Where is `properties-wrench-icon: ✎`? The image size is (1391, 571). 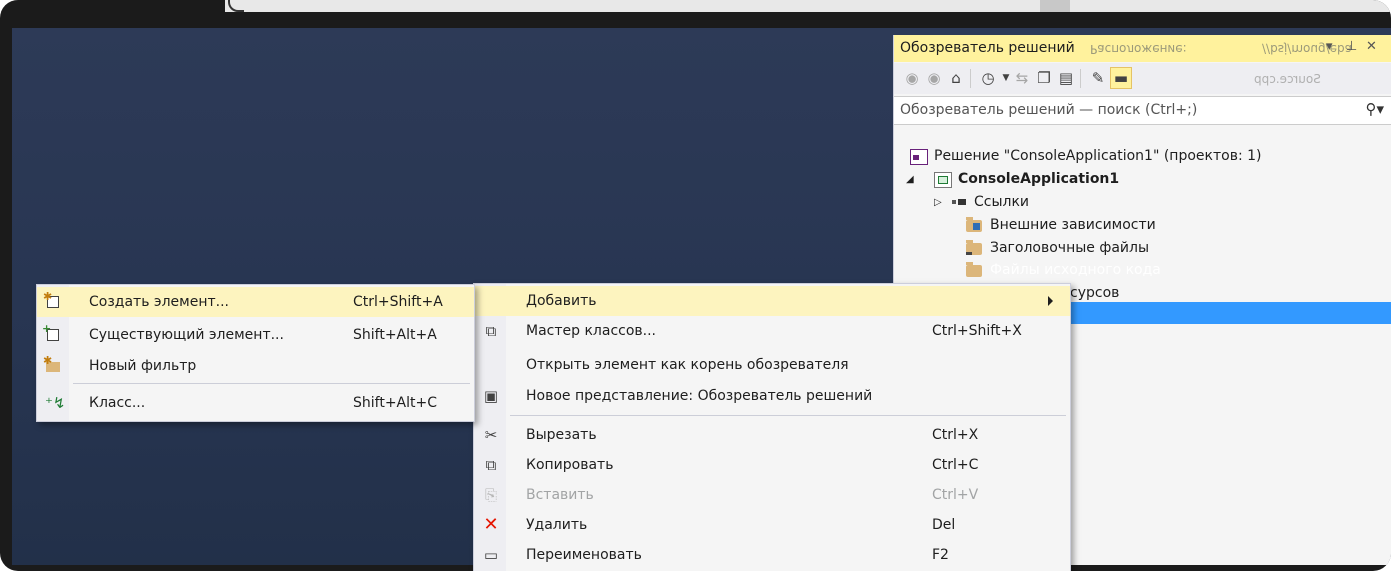 properties-wrench-icon: ✎ is located at coordinates (1098, 78).